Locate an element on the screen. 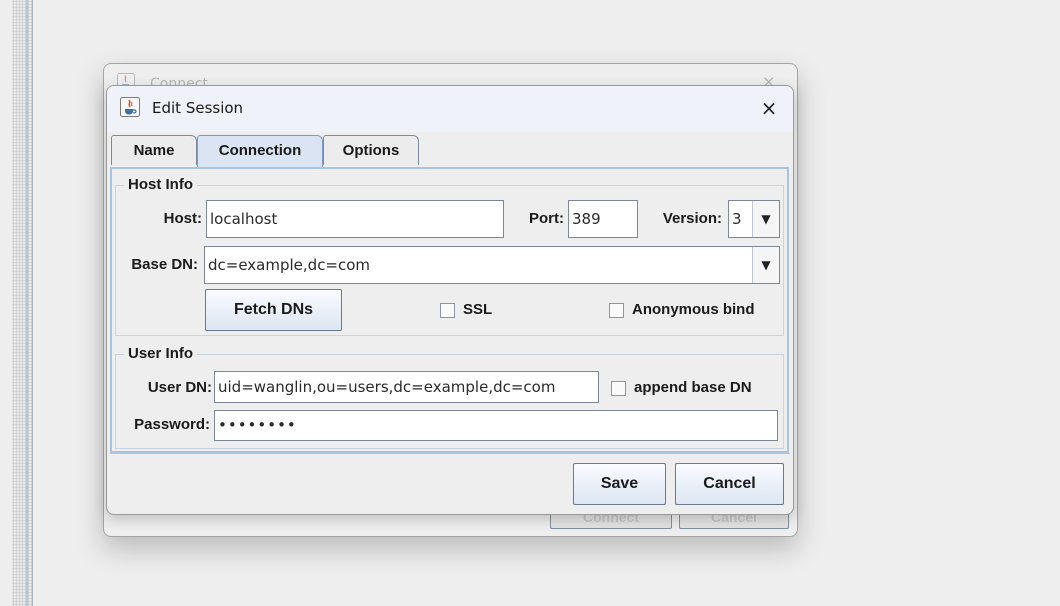  tab-connection: Connection is located at coordinates (260, 151).